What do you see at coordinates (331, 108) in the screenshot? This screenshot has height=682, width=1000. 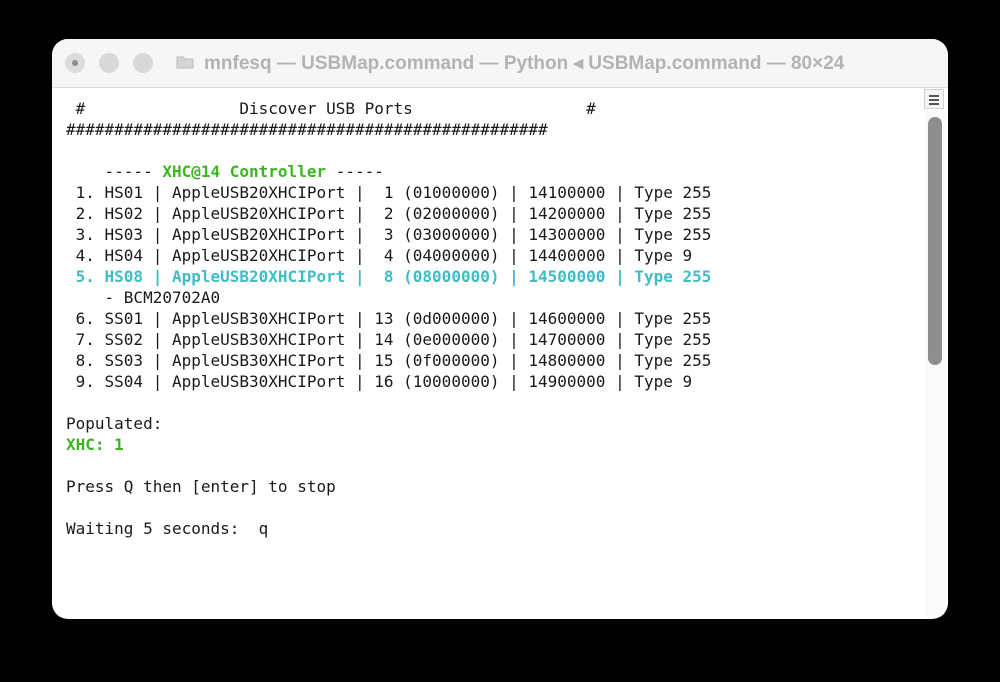 I see `header-line: # Discover USB Ports #` at bounding box center [331, 108].